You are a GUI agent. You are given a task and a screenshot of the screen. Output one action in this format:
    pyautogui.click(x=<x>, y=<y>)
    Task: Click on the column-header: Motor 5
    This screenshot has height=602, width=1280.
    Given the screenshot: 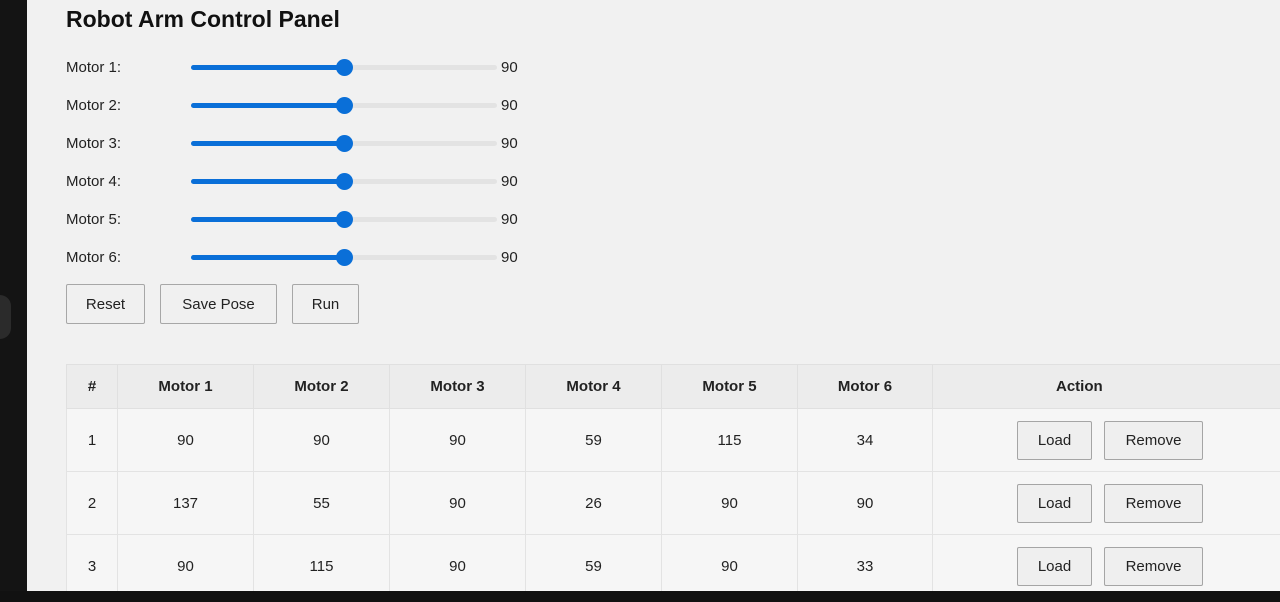 What is the action you would take?
    pyautogui.click(x=729, y=386)
    